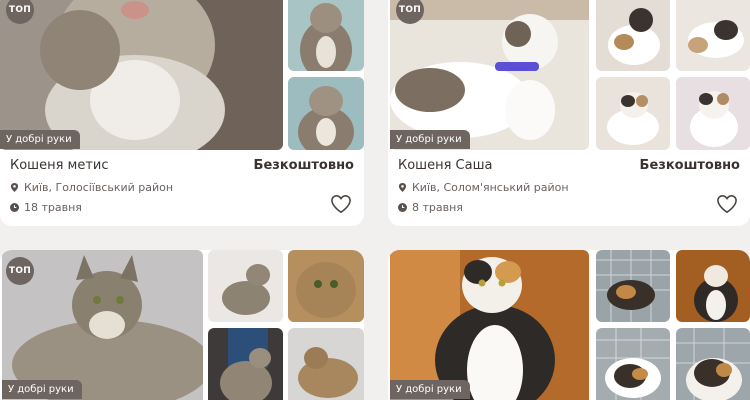  Describe the element at coordinates (437, 207) in the screenshot. I see `date-text: 8 травня` at that location.